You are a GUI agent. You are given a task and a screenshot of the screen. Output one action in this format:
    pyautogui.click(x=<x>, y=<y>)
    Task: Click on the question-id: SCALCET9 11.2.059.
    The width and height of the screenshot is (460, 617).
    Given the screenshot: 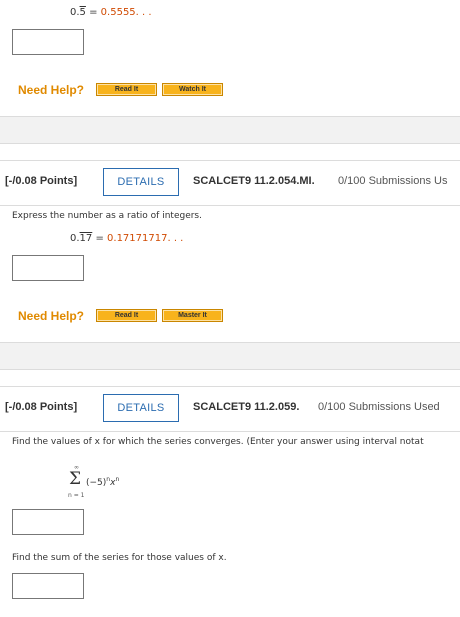 What is the action you would take?
    pyautogui.click(x=246, y=407)
    